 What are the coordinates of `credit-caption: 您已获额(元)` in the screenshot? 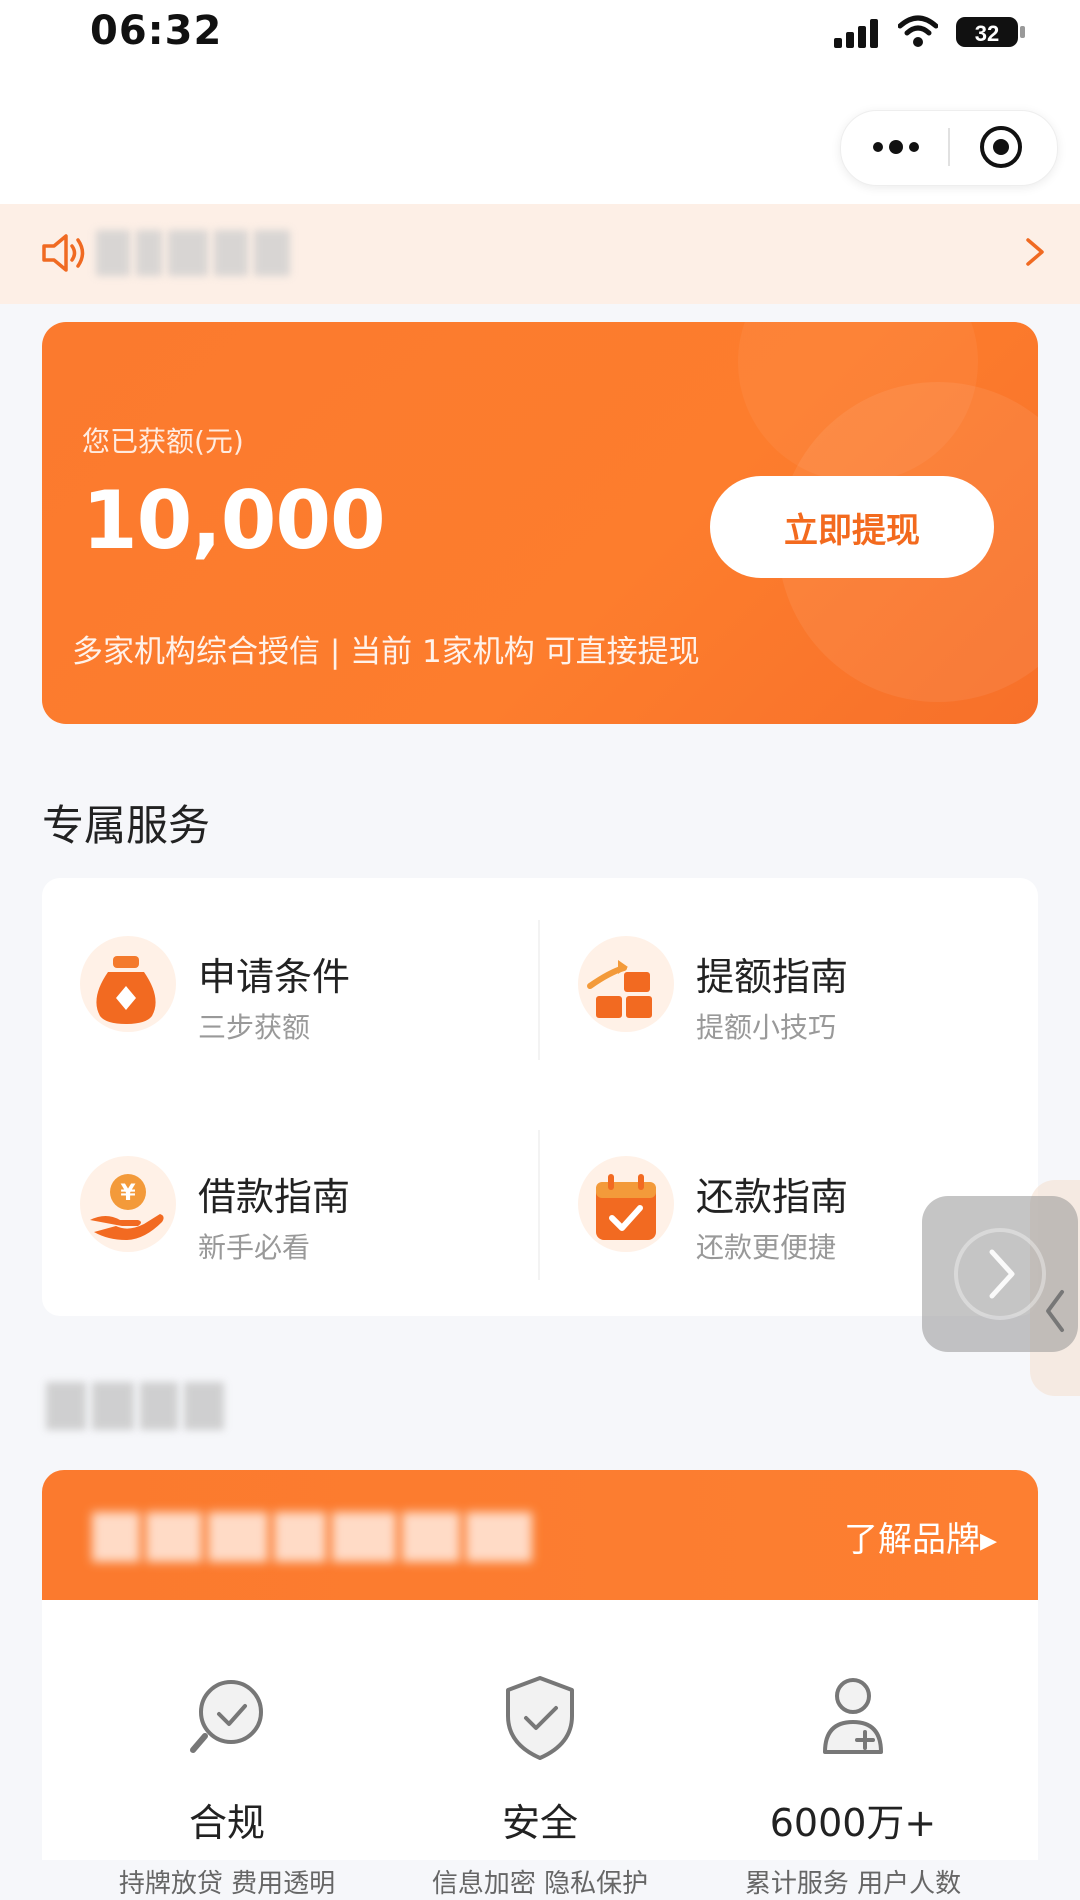 It's located at (163, 441).